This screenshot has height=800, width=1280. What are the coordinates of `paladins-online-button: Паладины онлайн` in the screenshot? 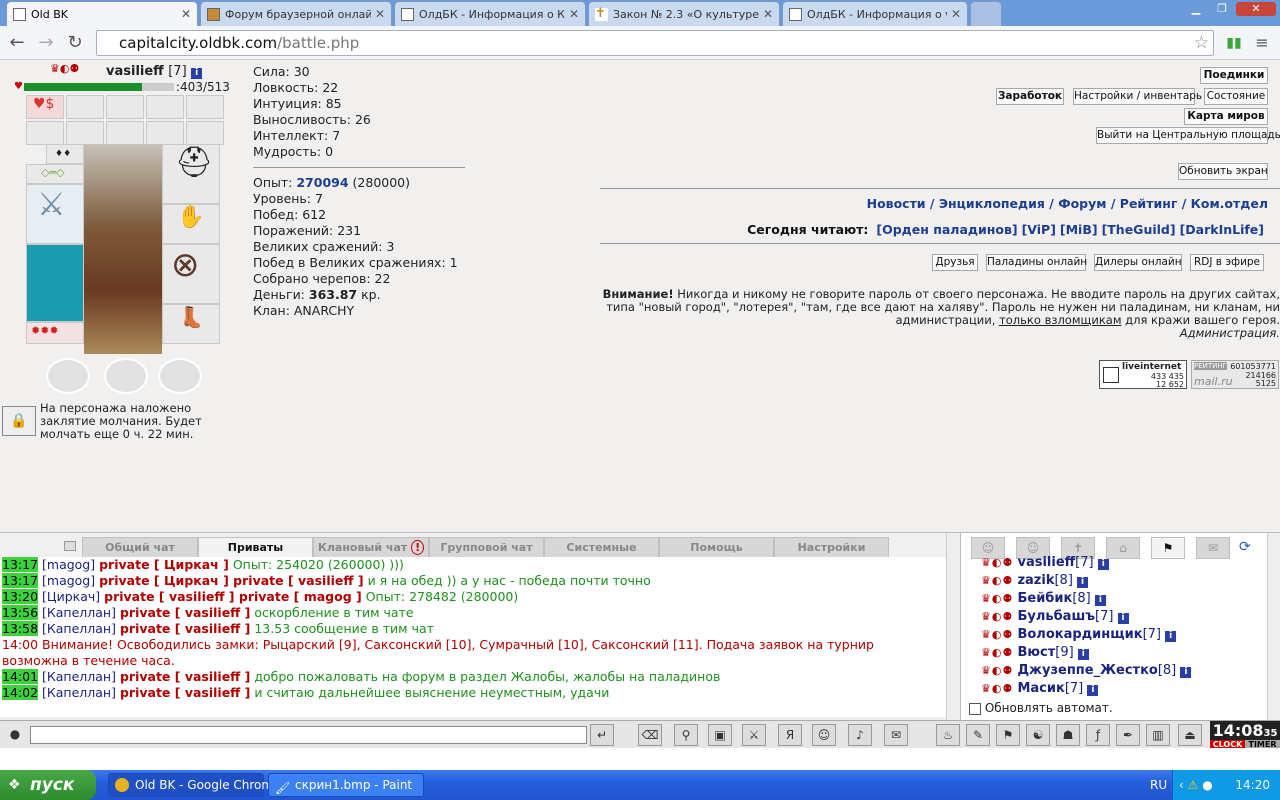 It's located at (1036, 262).